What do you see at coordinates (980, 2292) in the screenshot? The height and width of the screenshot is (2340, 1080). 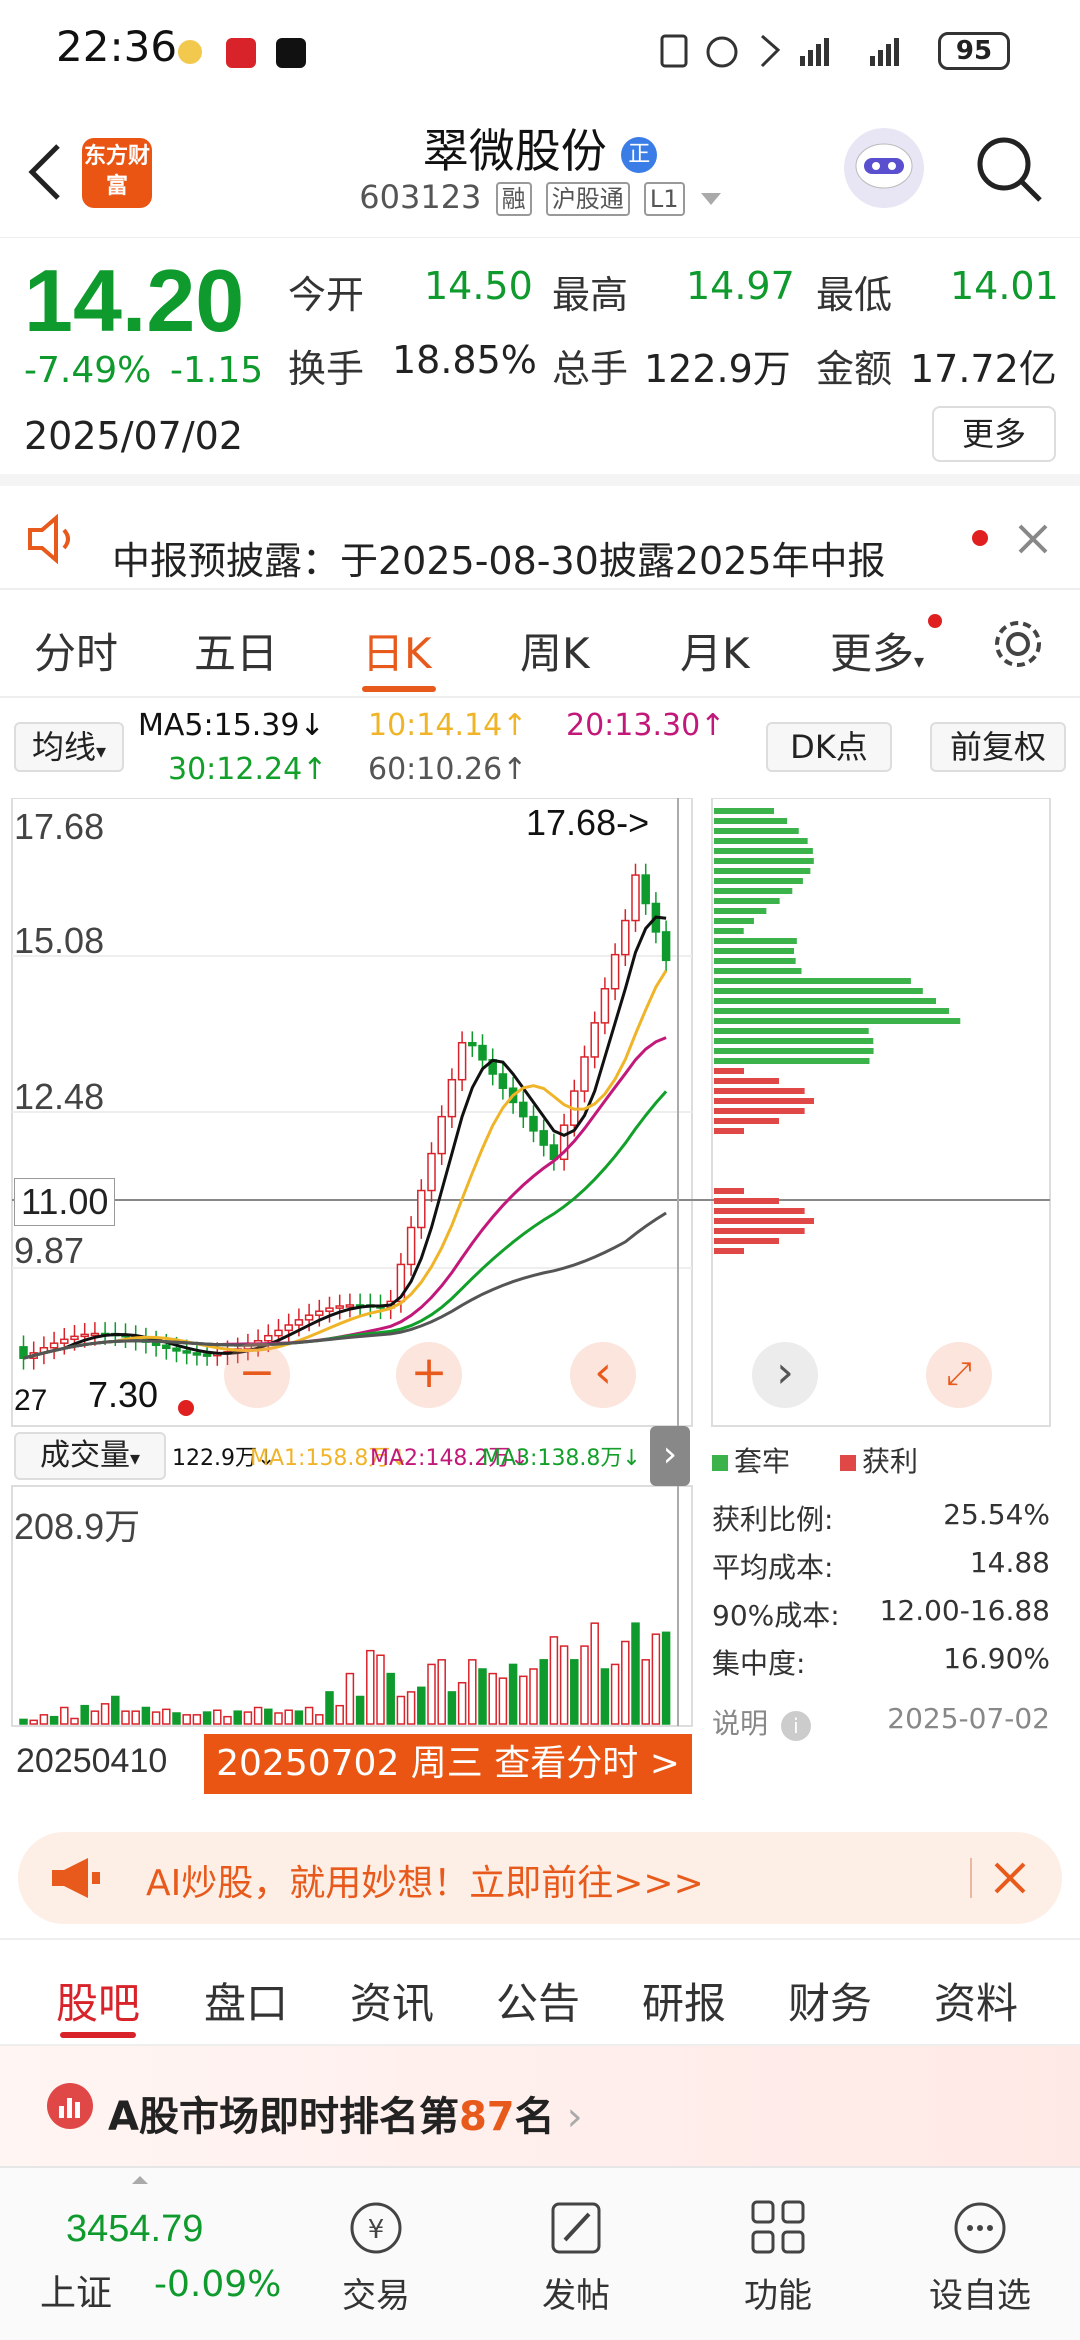 I see `nav-add-watchlist: 设自选` at bounding box center [980, 2292].